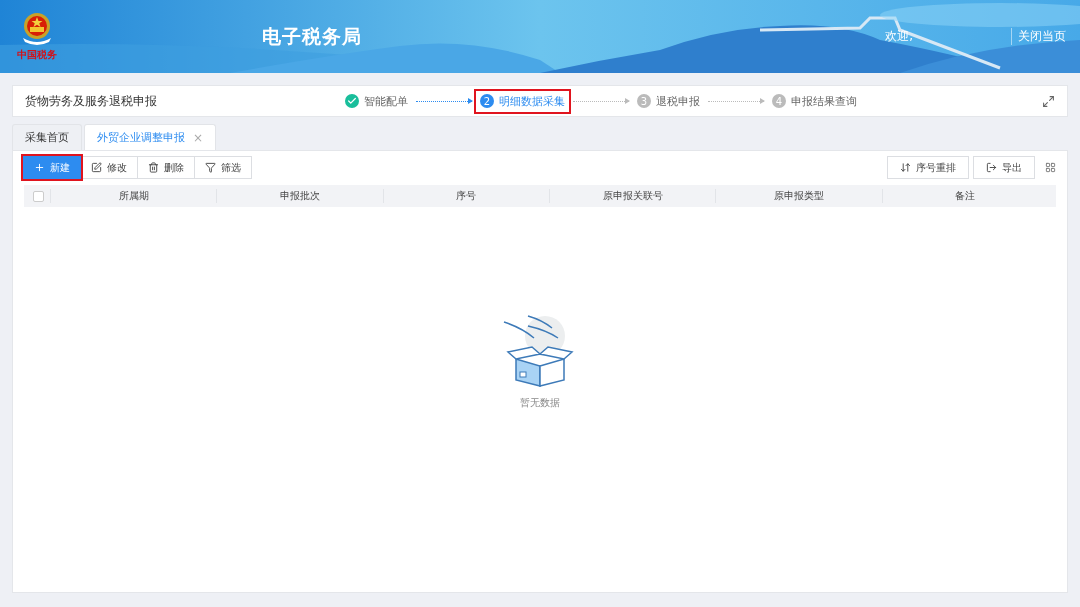 The height and width of the screenshot is (607, 1080). Describe the element at coordinates (109, 167) in the screenshot. I see `edit-button: 修改` at that location.